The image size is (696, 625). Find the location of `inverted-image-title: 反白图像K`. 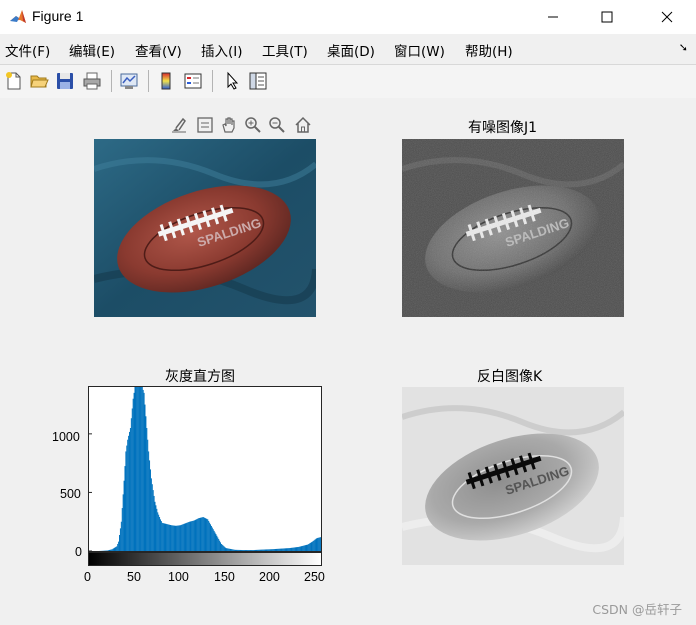

inverted-image-title: 反白图像K is located at coordinates (510, 377).